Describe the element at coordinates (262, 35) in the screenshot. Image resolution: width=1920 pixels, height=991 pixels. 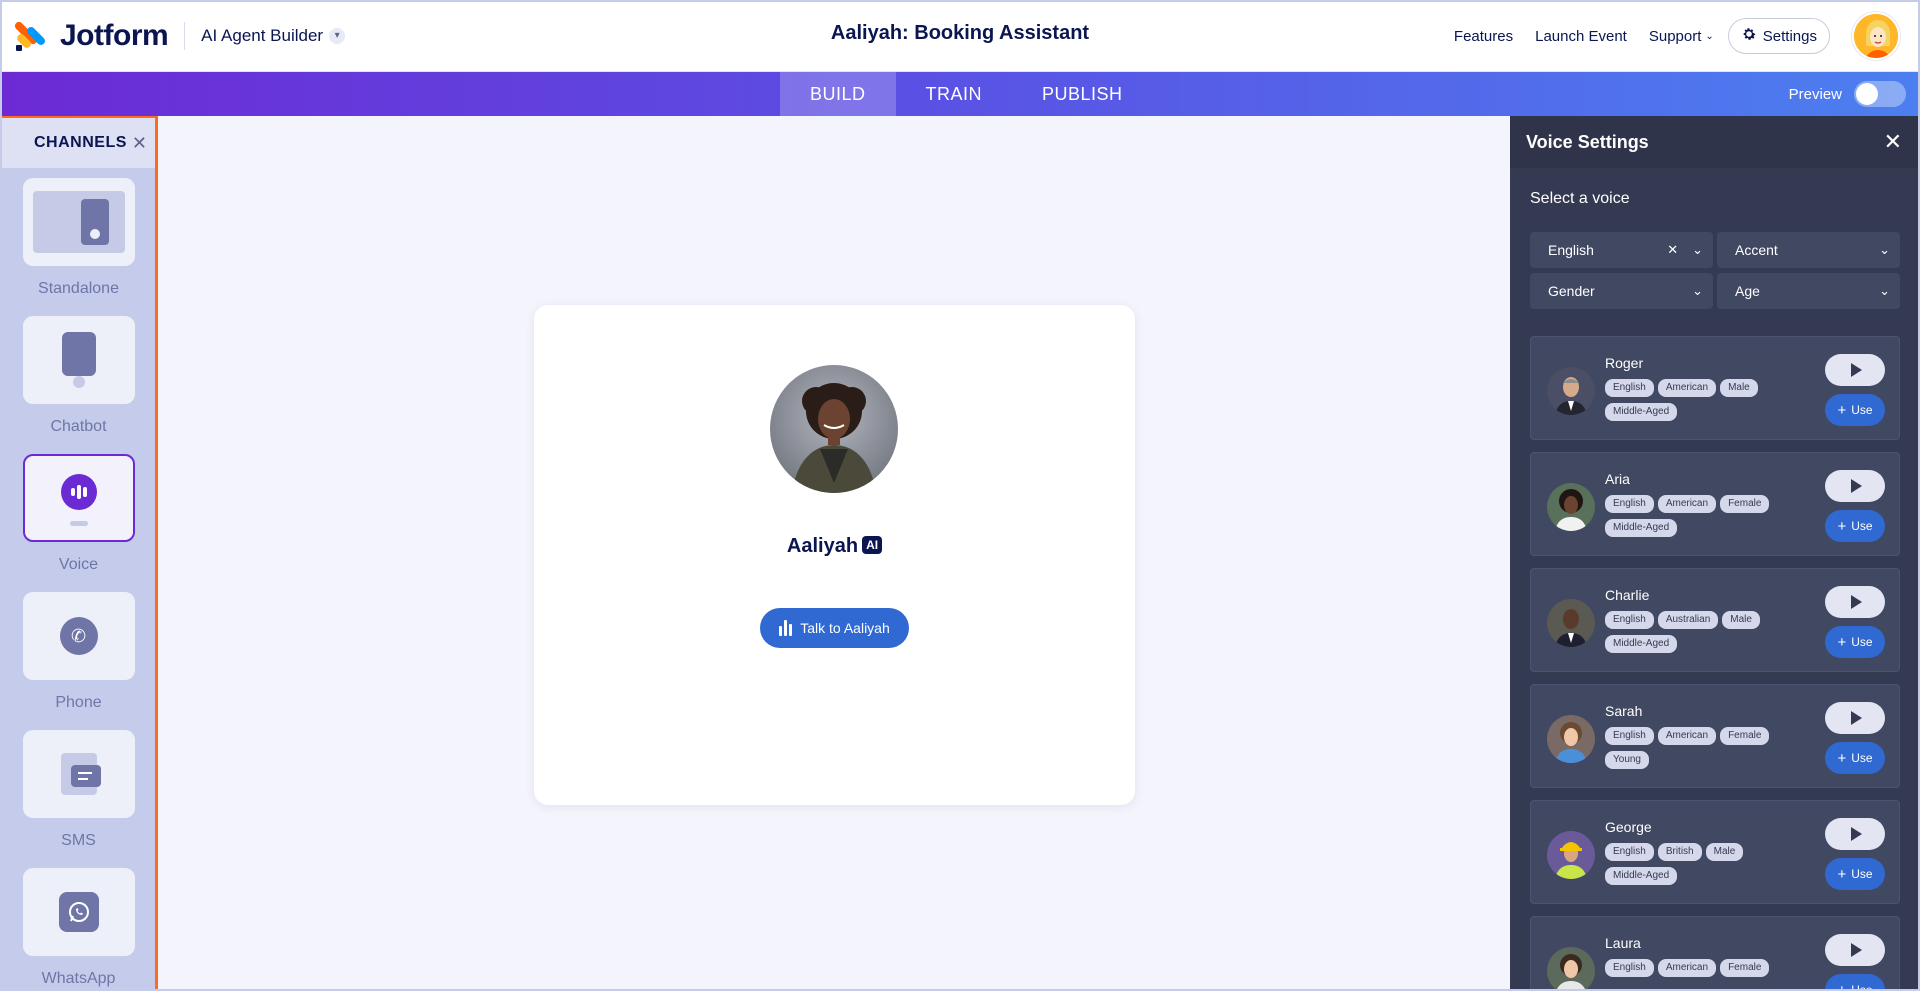
I see `builder-label: AI Agent Builder` at that location.